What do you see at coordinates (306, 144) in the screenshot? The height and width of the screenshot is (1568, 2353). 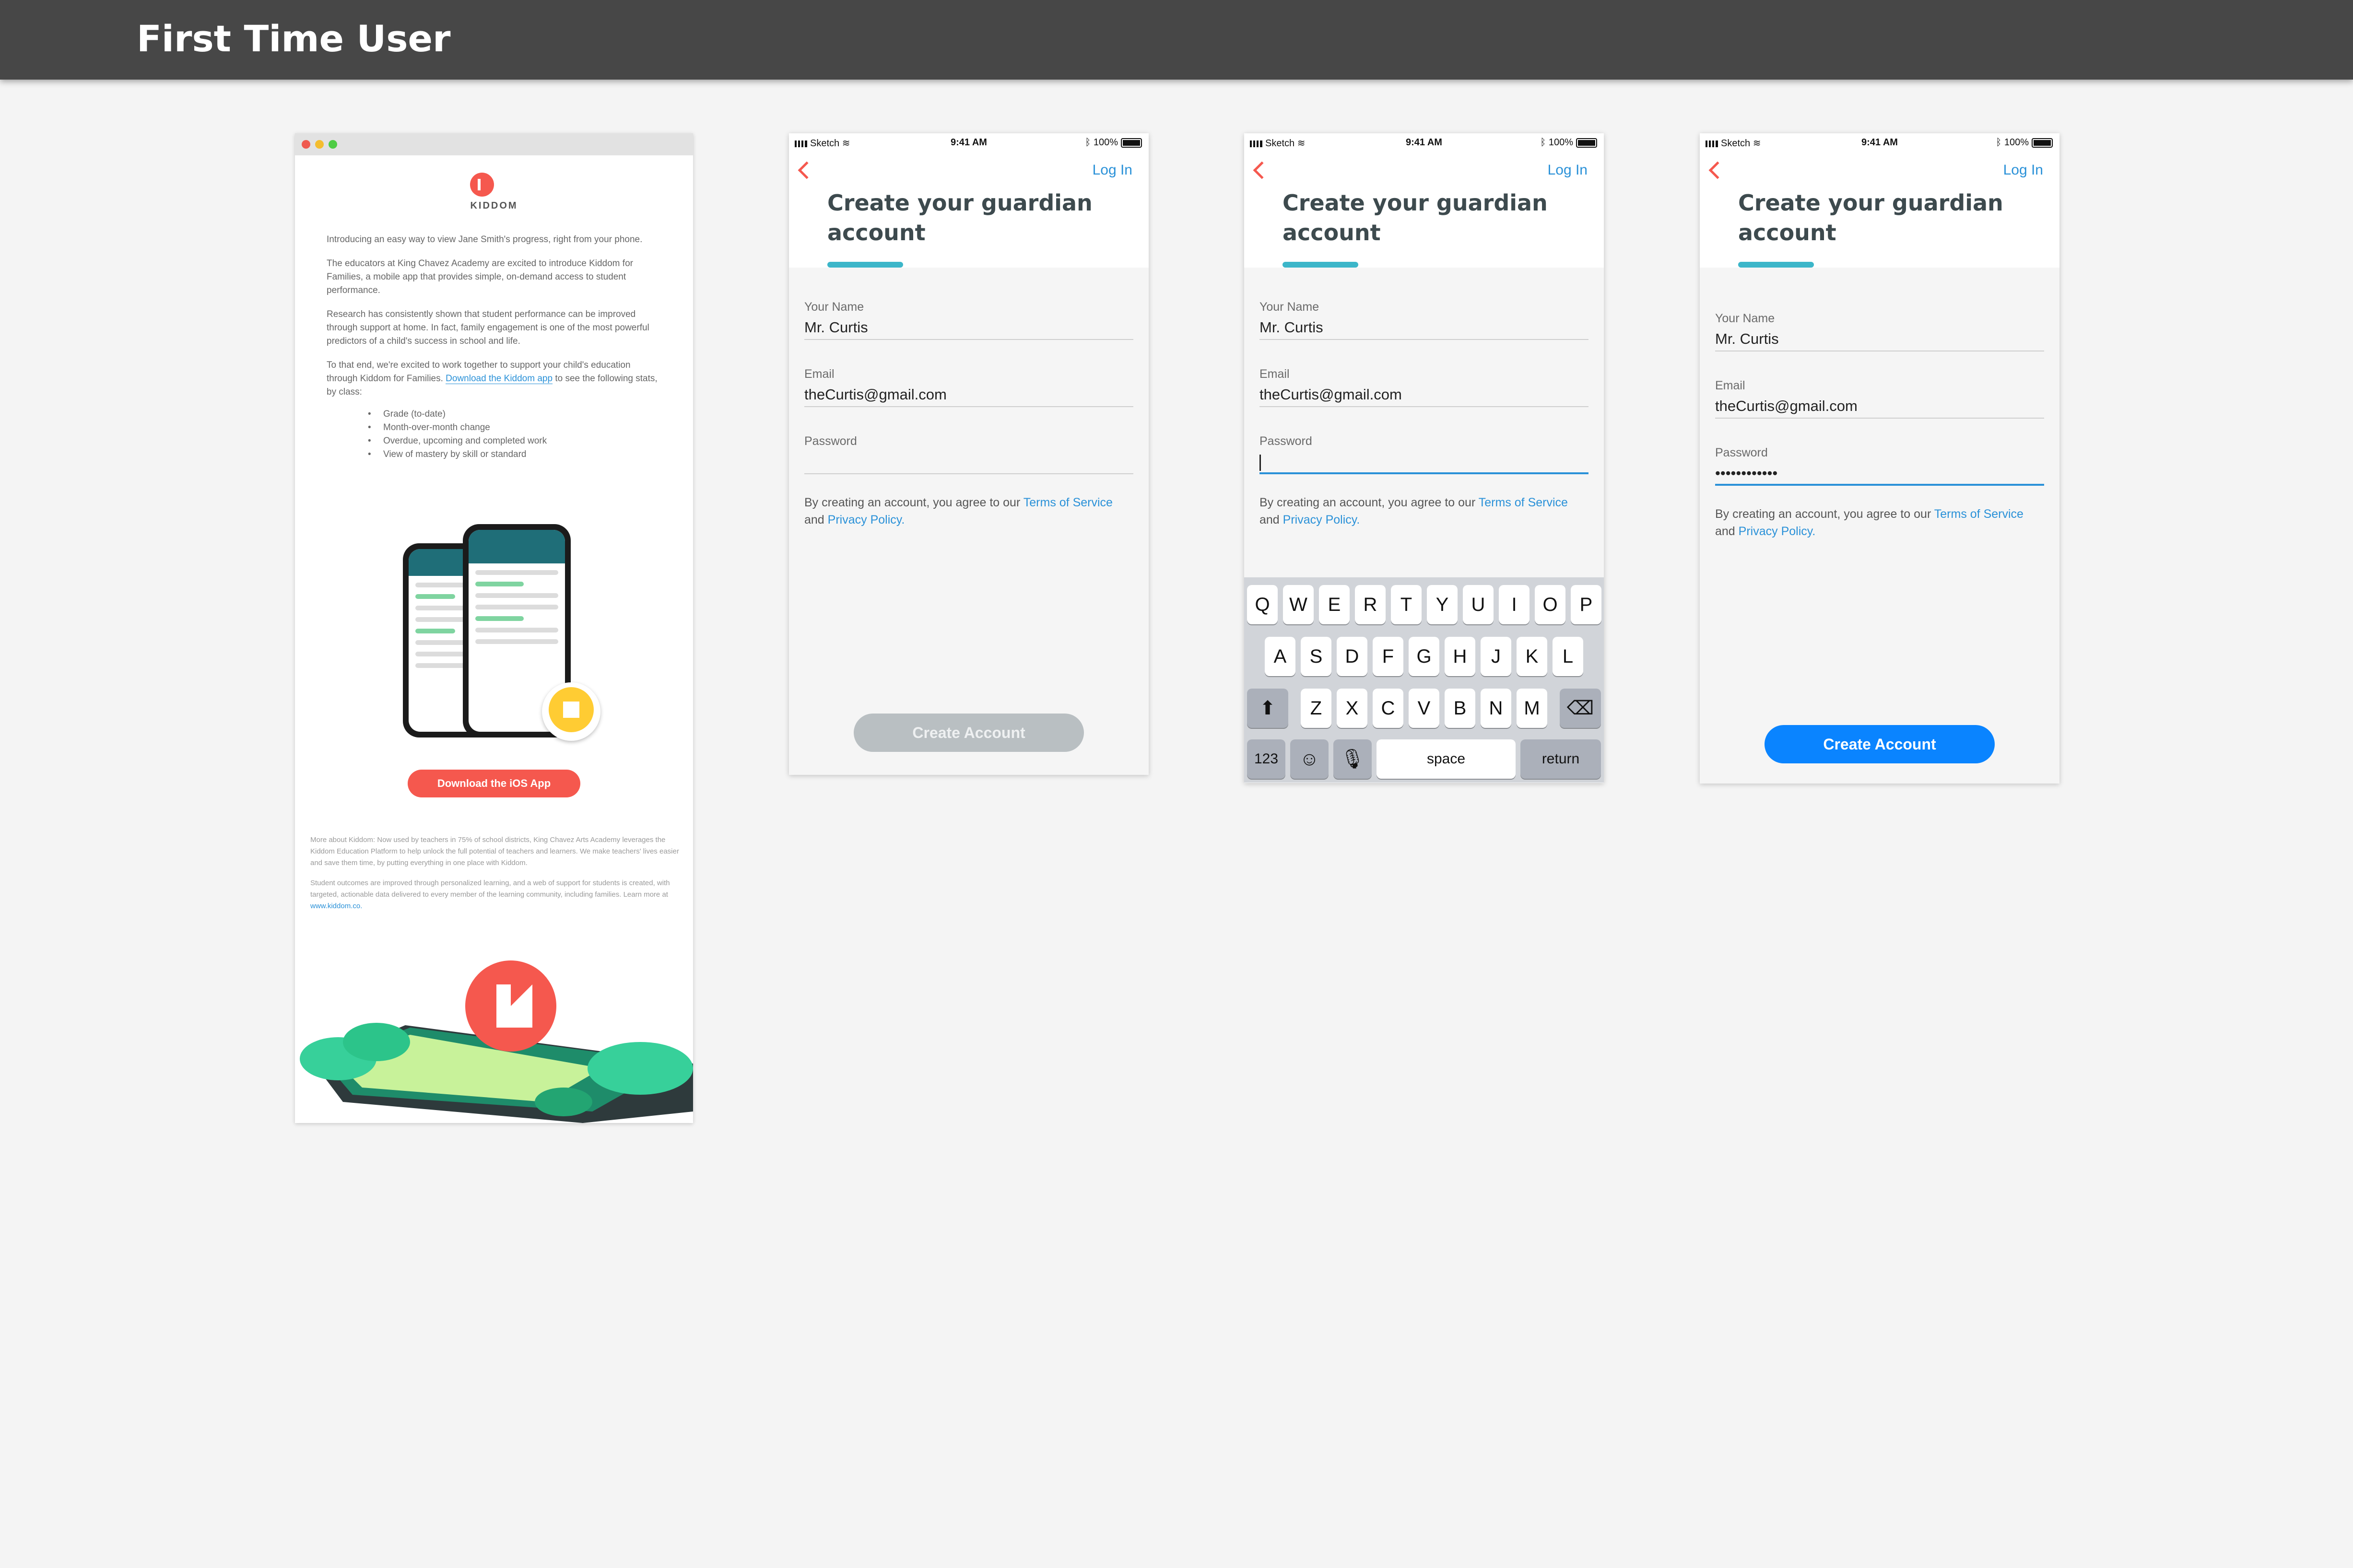 I see `close-dot-icon` at bounding box center [306, 144].